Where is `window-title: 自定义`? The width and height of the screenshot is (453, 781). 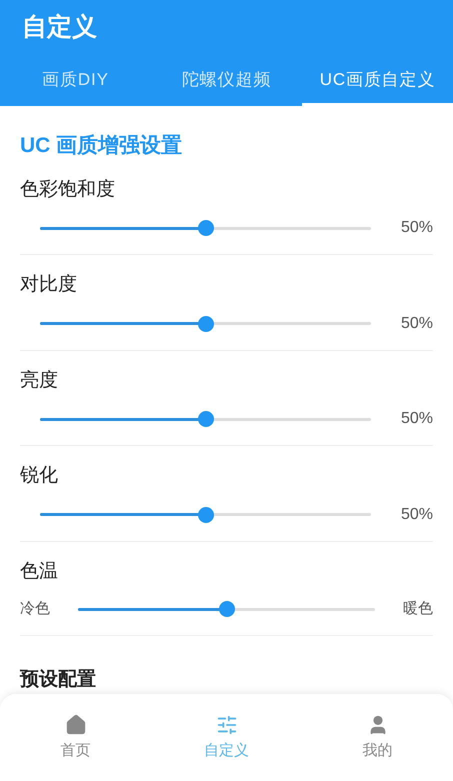
window-title: 自定义 is located at coordinates (59, 28).